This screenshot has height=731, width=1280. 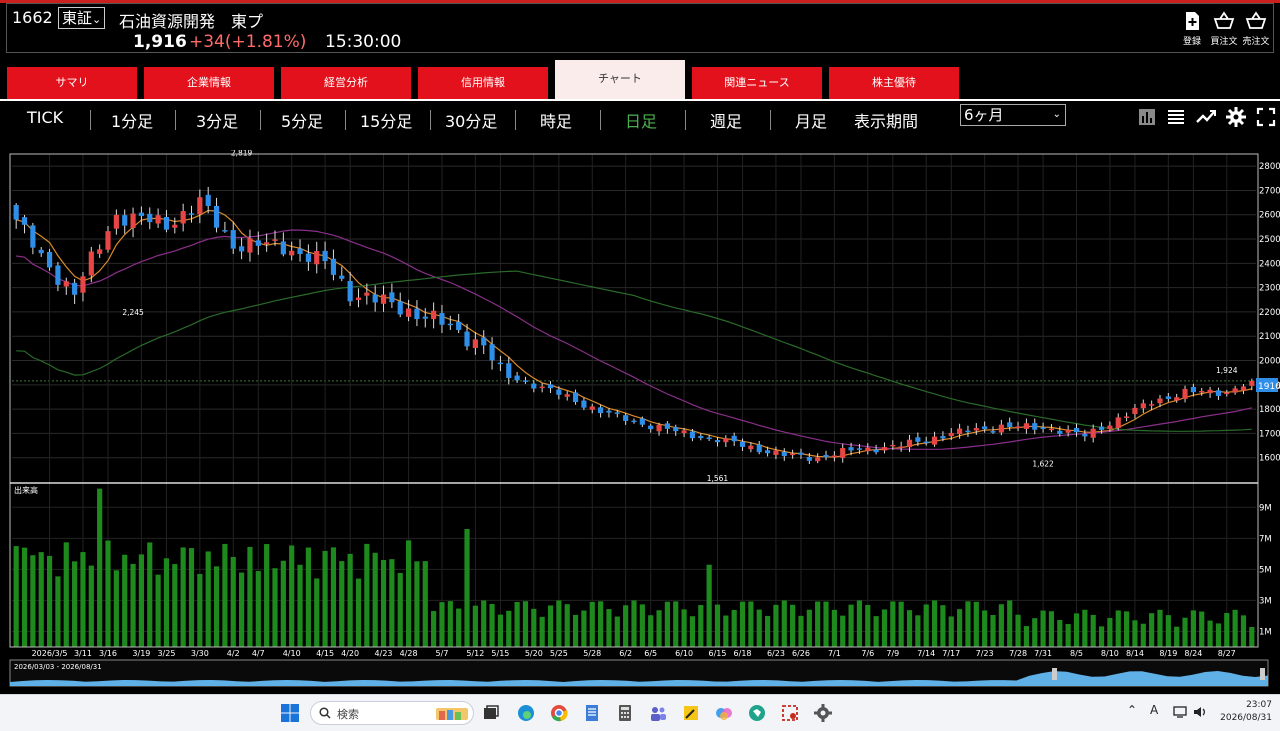 What do you see at coordinates (491, 713) in the screenshot?
I see `task-view-icon` at bounding box center [491, 713].